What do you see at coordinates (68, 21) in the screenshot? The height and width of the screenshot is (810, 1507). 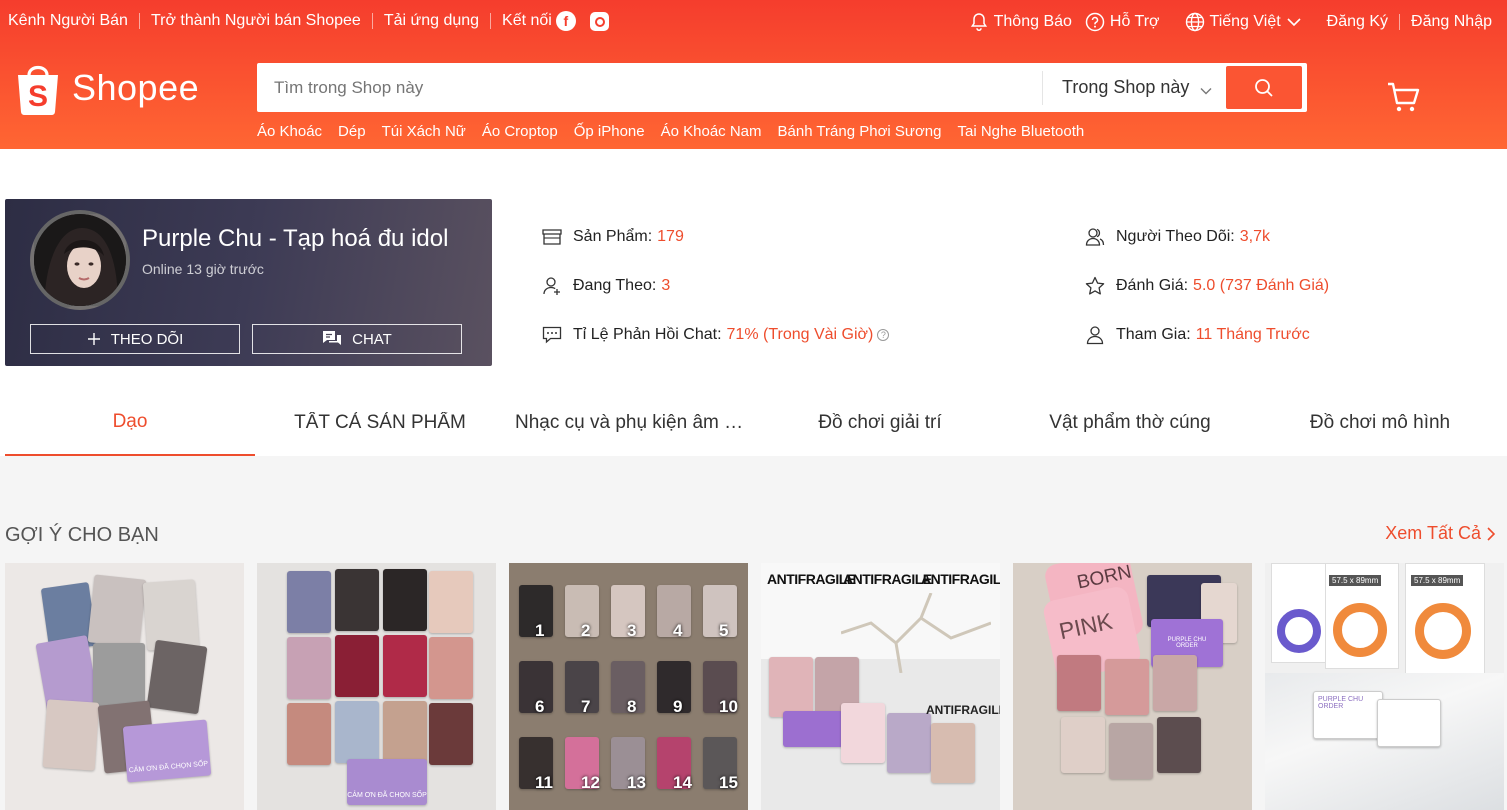 I see `seller-center-link: Kênh Người Bán` at bounding box center [68, 21].